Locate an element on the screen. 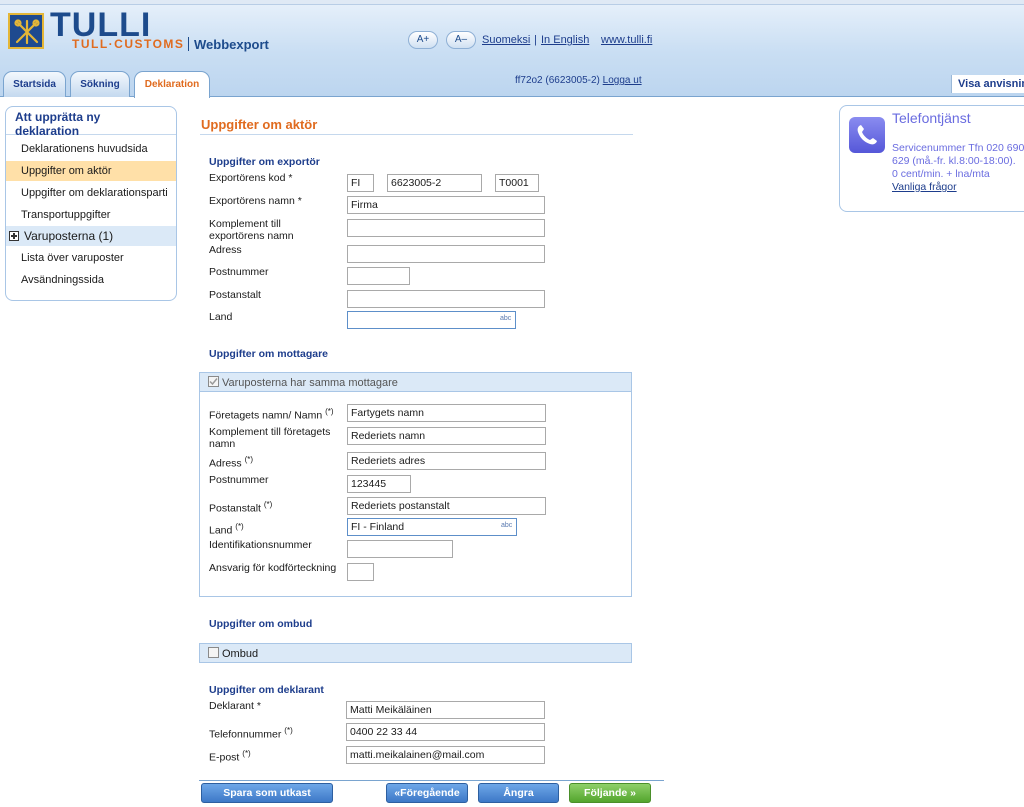  phone-title: Telefontjänst is located at coordinates (931, 118).